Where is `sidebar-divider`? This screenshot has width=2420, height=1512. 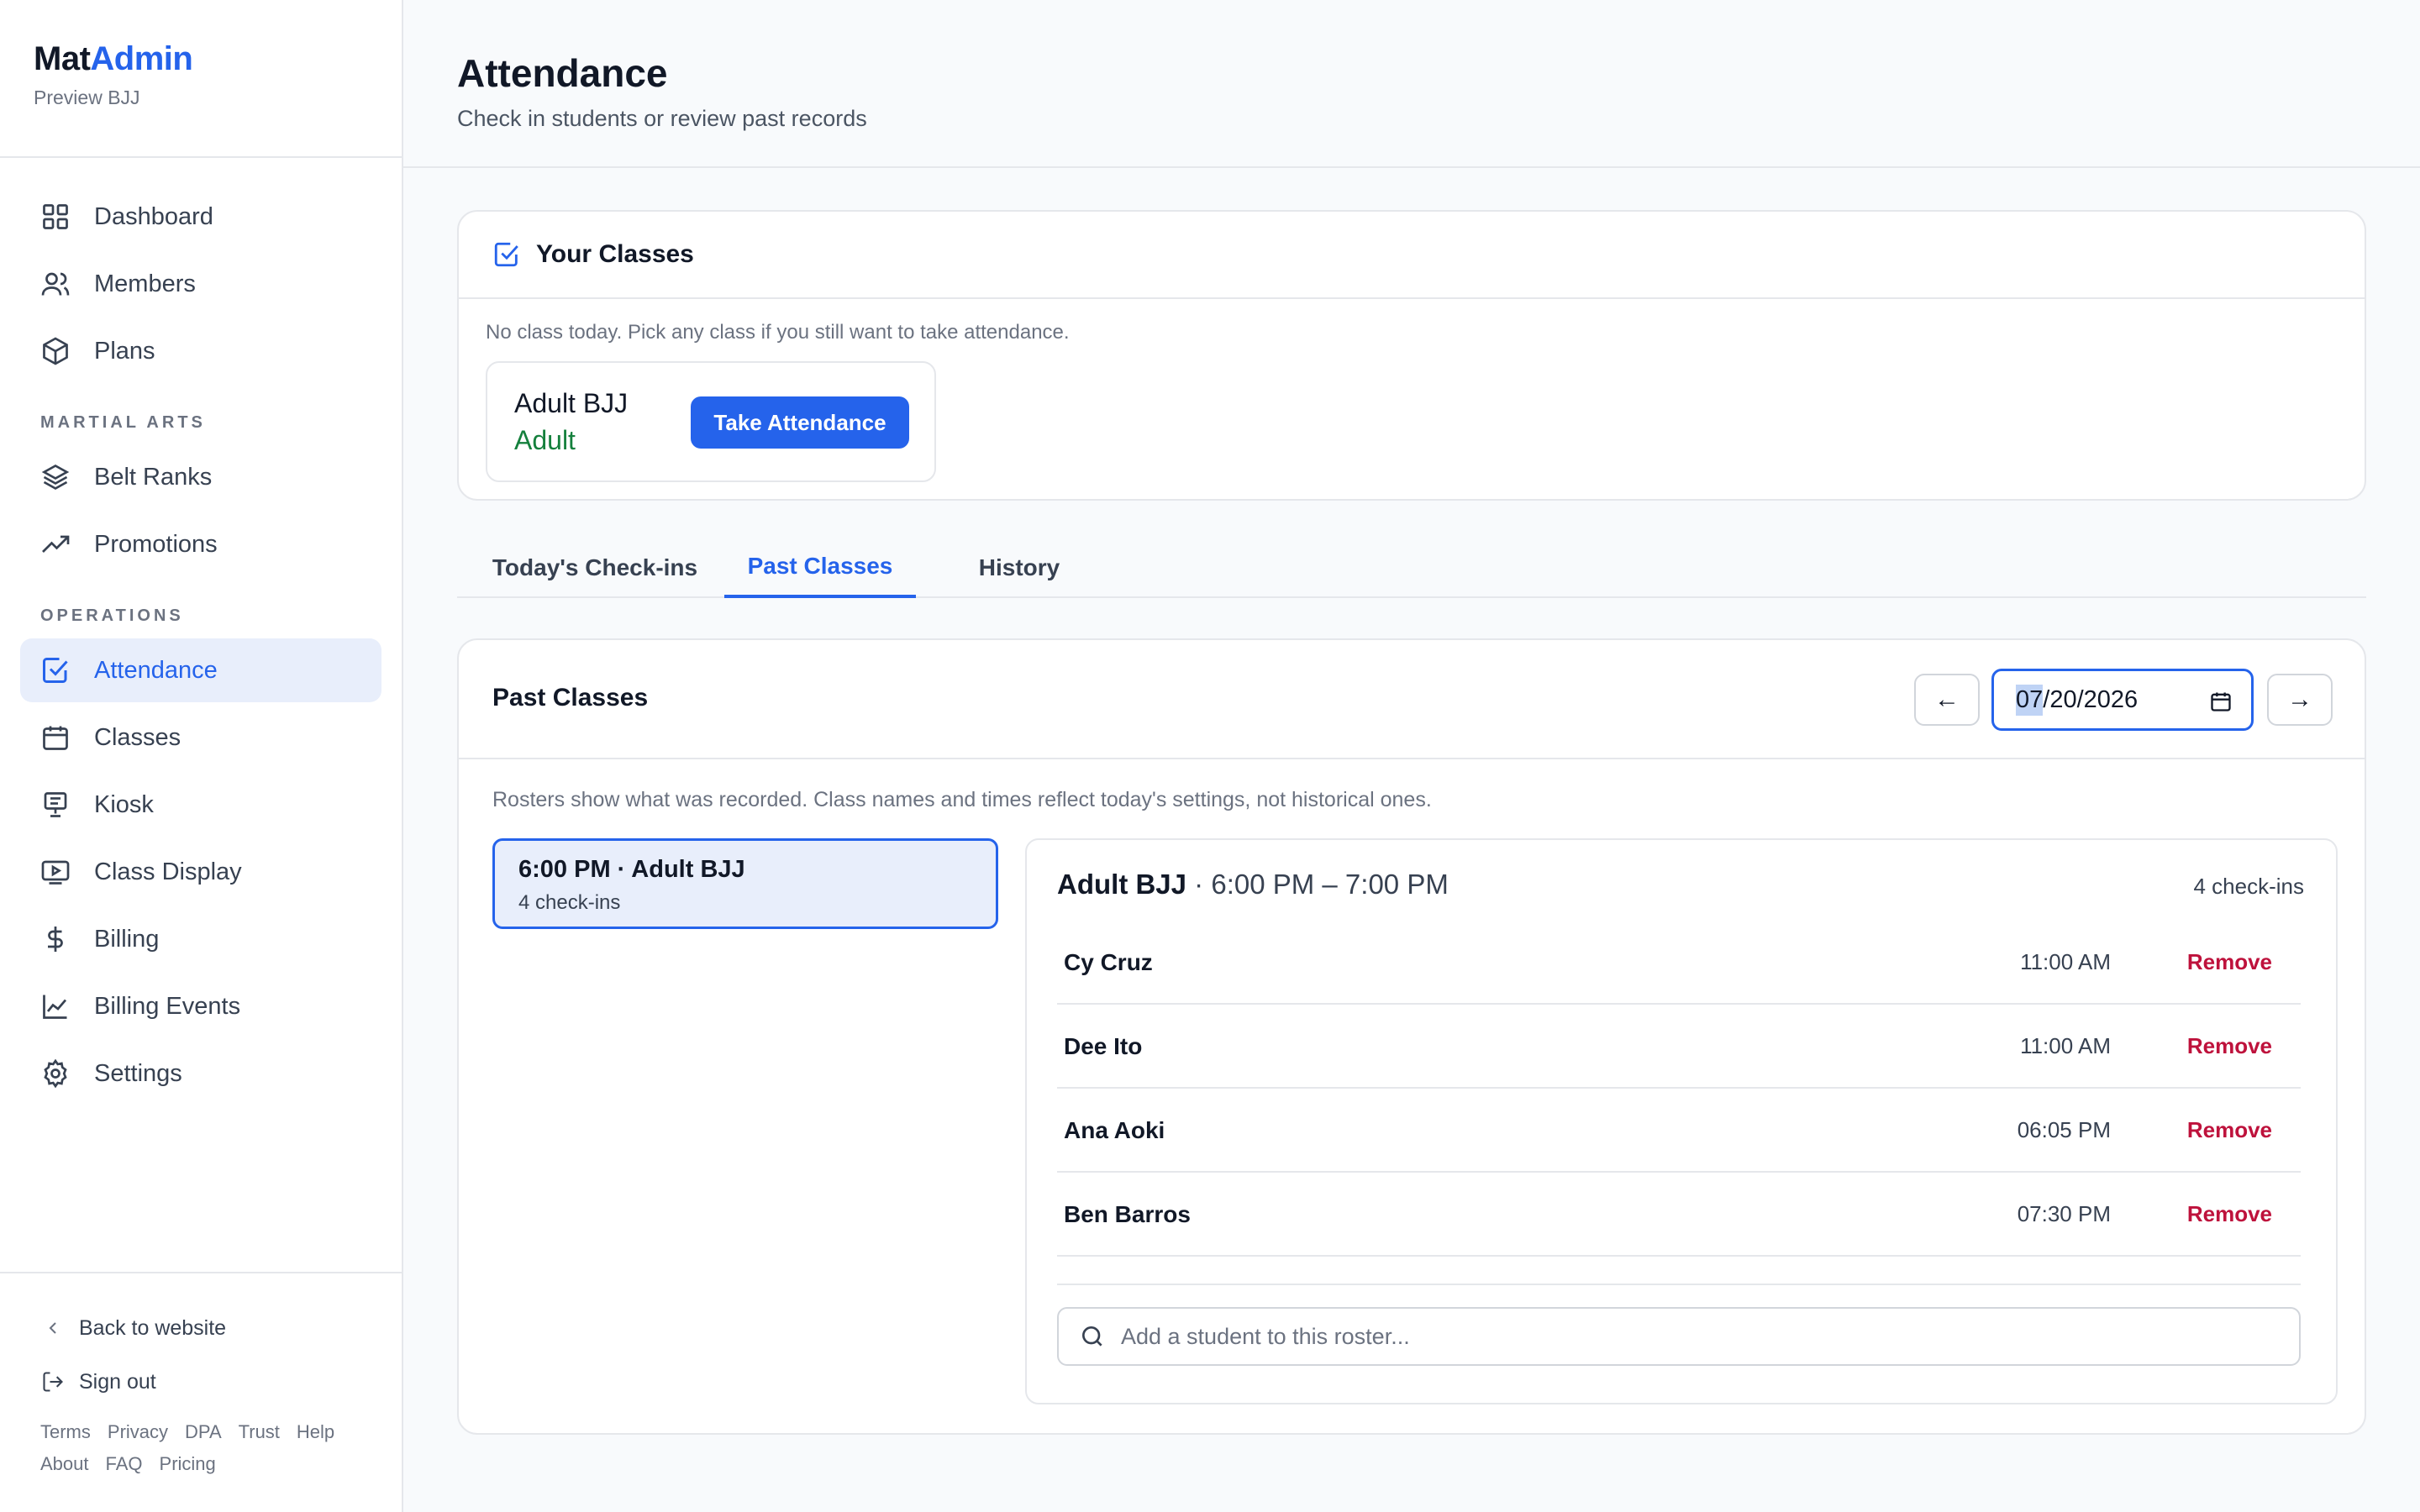 sidebar-divider is located at coordinates (201, 157).